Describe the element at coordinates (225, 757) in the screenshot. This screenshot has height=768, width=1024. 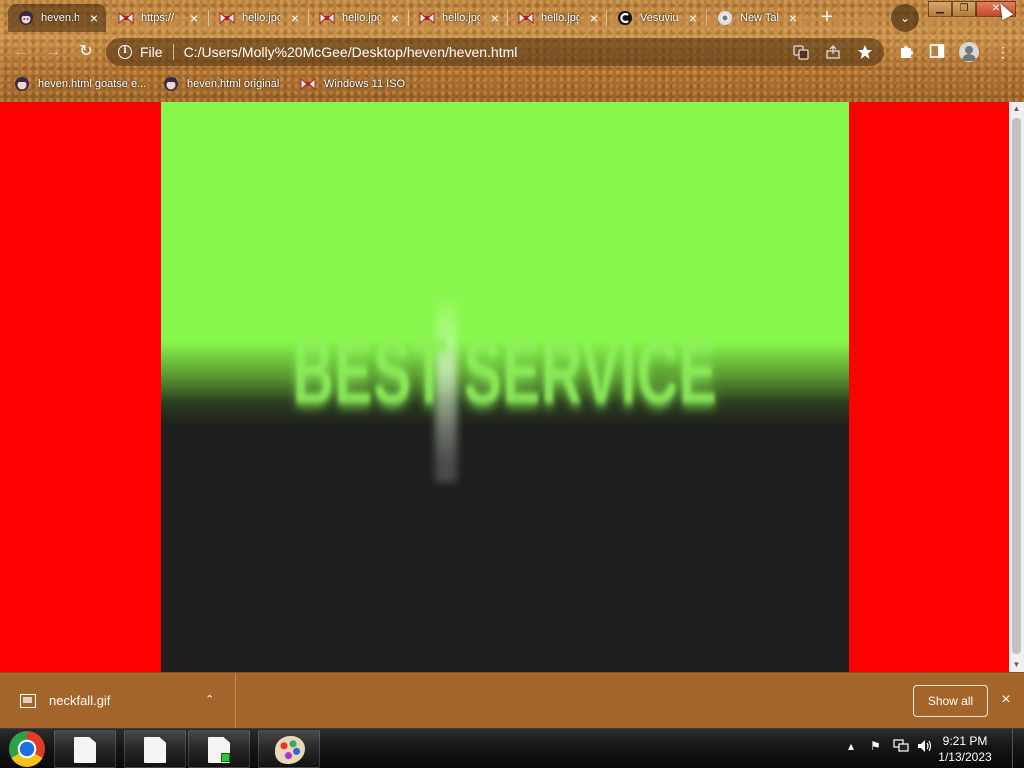
I see `green-badge-icon` at that location.